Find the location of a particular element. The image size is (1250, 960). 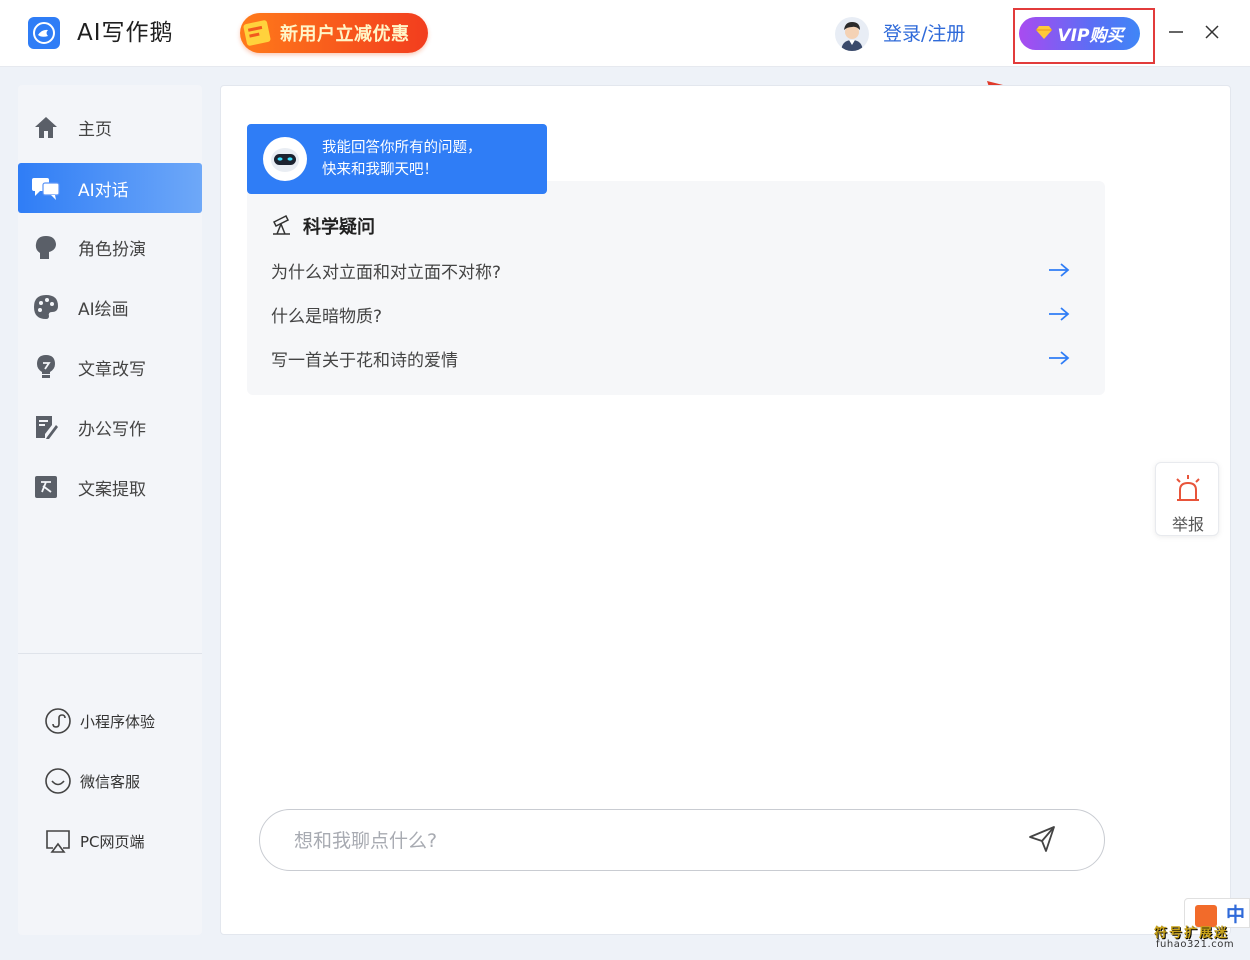

chat-input-box is located at coordinates (682, 840).